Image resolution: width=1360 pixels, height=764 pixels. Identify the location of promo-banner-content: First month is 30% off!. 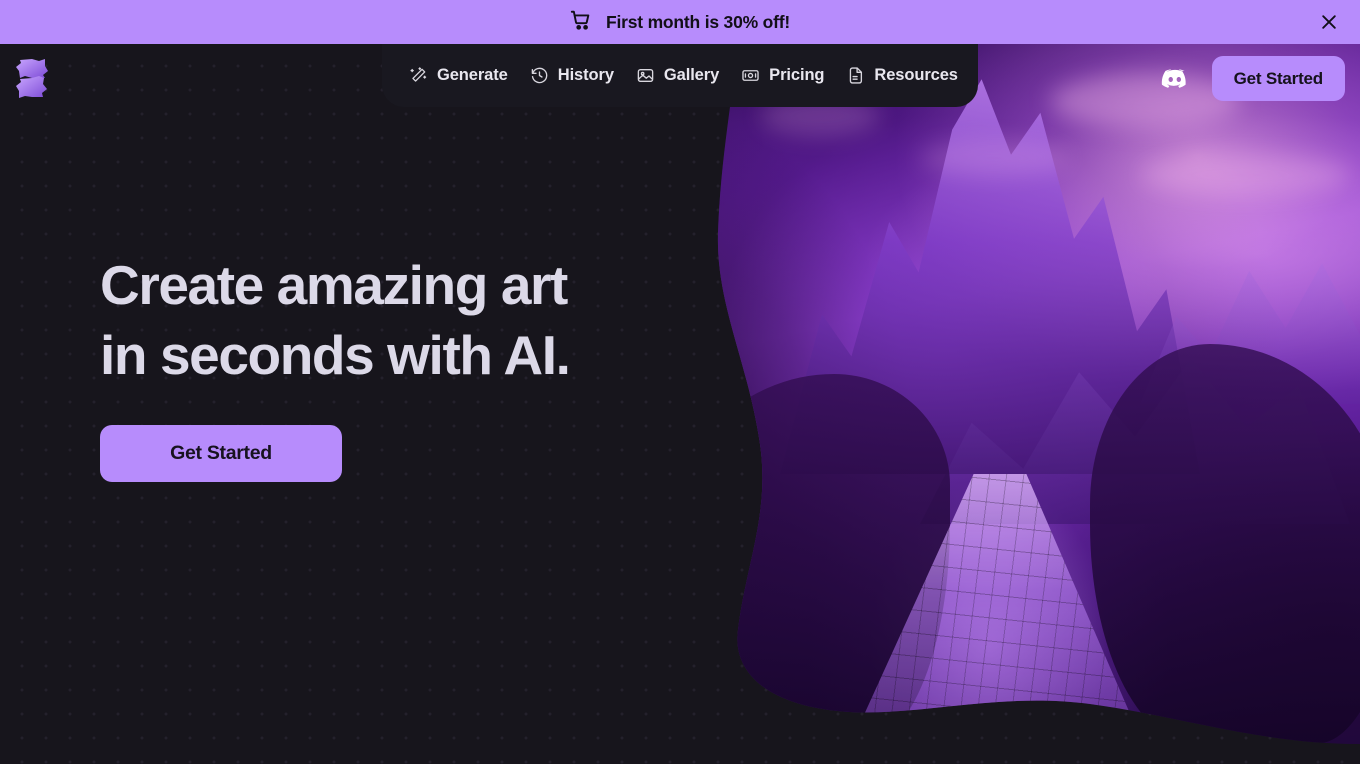
(680, 22).